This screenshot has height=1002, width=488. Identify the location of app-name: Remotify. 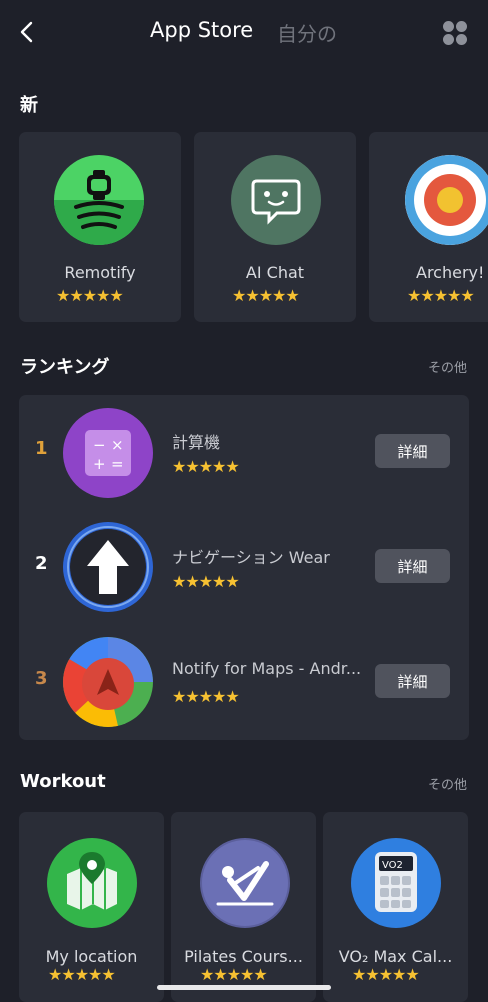
(100, 272).